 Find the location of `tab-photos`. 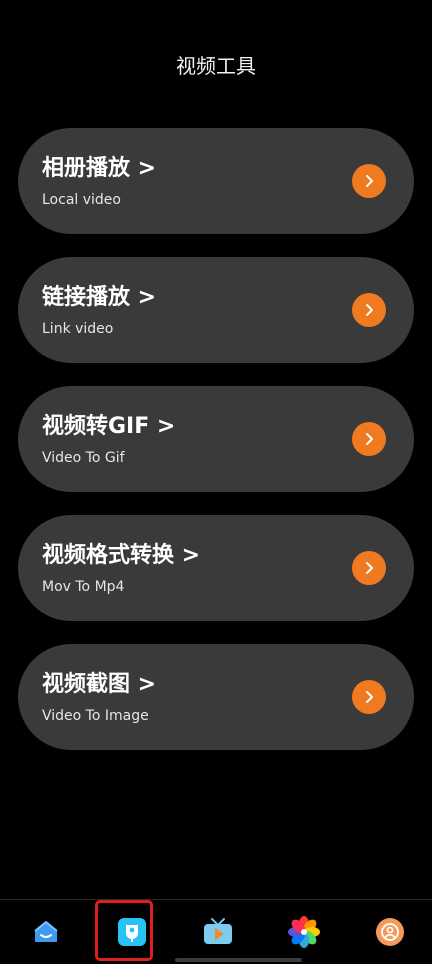

tab-photos is located at coordinates (304, 932).